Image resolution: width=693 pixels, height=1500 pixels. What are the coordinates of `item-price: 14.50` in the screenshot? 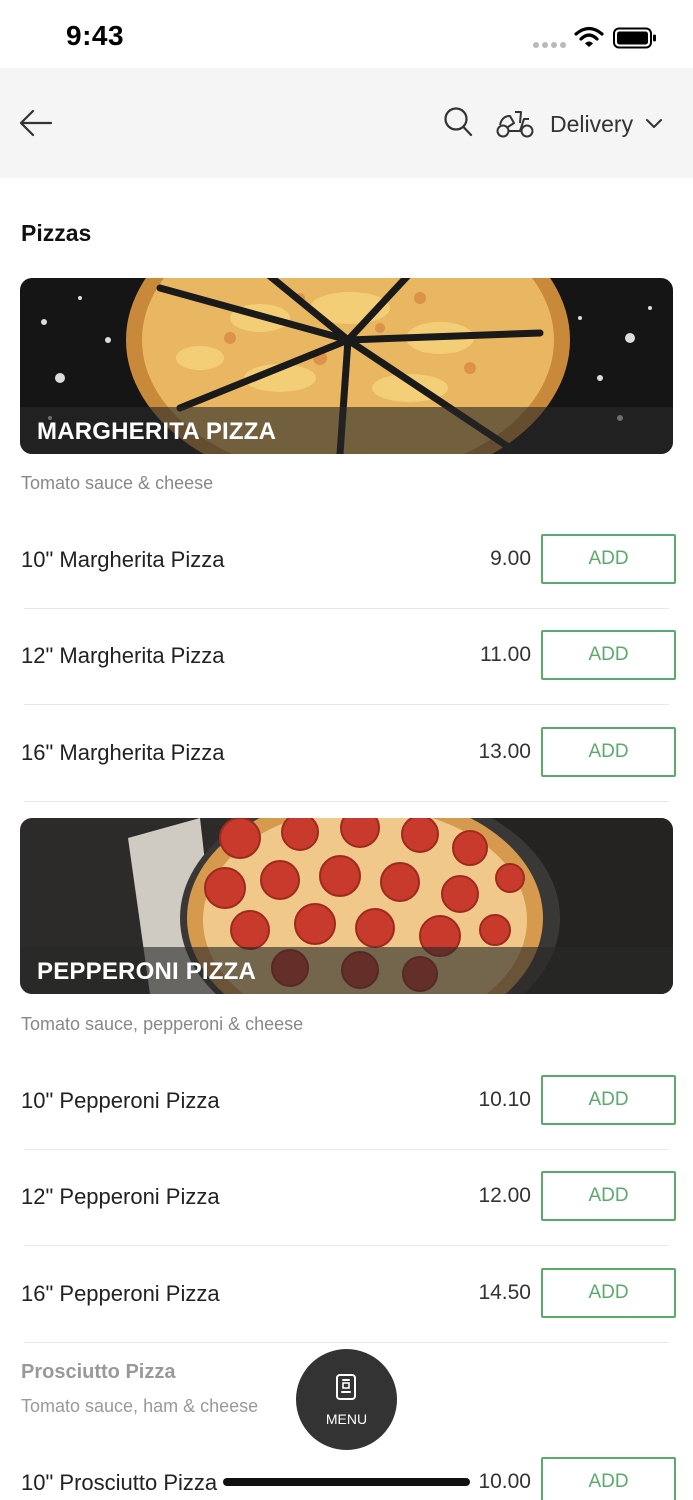 It's located at (504, 1292).